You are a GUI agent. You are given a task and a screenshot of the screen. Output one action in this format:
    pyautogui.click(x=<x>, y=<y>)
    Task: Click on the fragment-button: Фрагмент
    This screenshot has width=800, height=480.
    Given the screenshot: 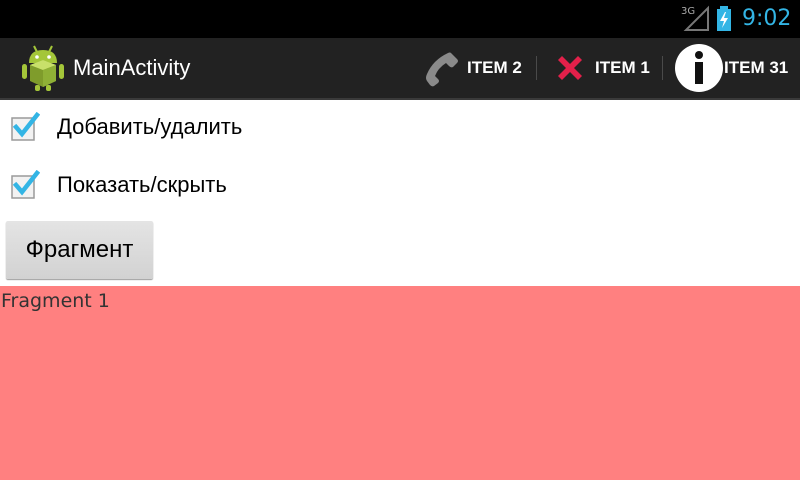 What is the action you would take?
    pyautogui.click(x=79, y=250)
    